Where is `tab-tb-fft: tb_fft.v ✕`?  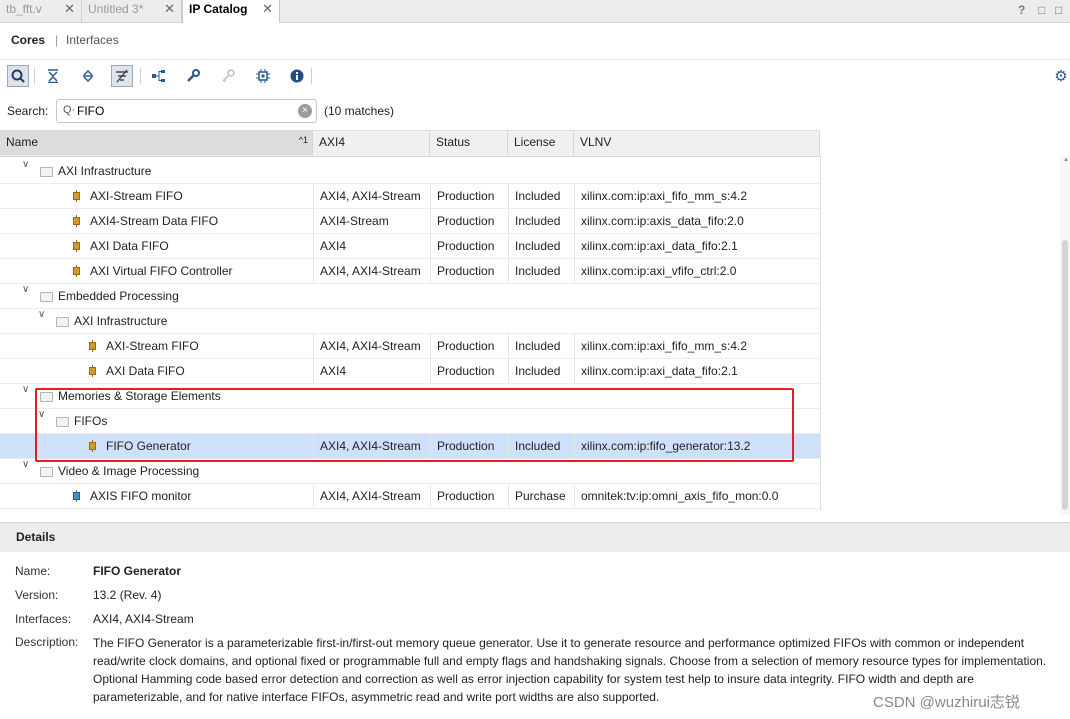
tab-tb-fft: tb_fft.v ✕ is located at coordinates (41, 11).